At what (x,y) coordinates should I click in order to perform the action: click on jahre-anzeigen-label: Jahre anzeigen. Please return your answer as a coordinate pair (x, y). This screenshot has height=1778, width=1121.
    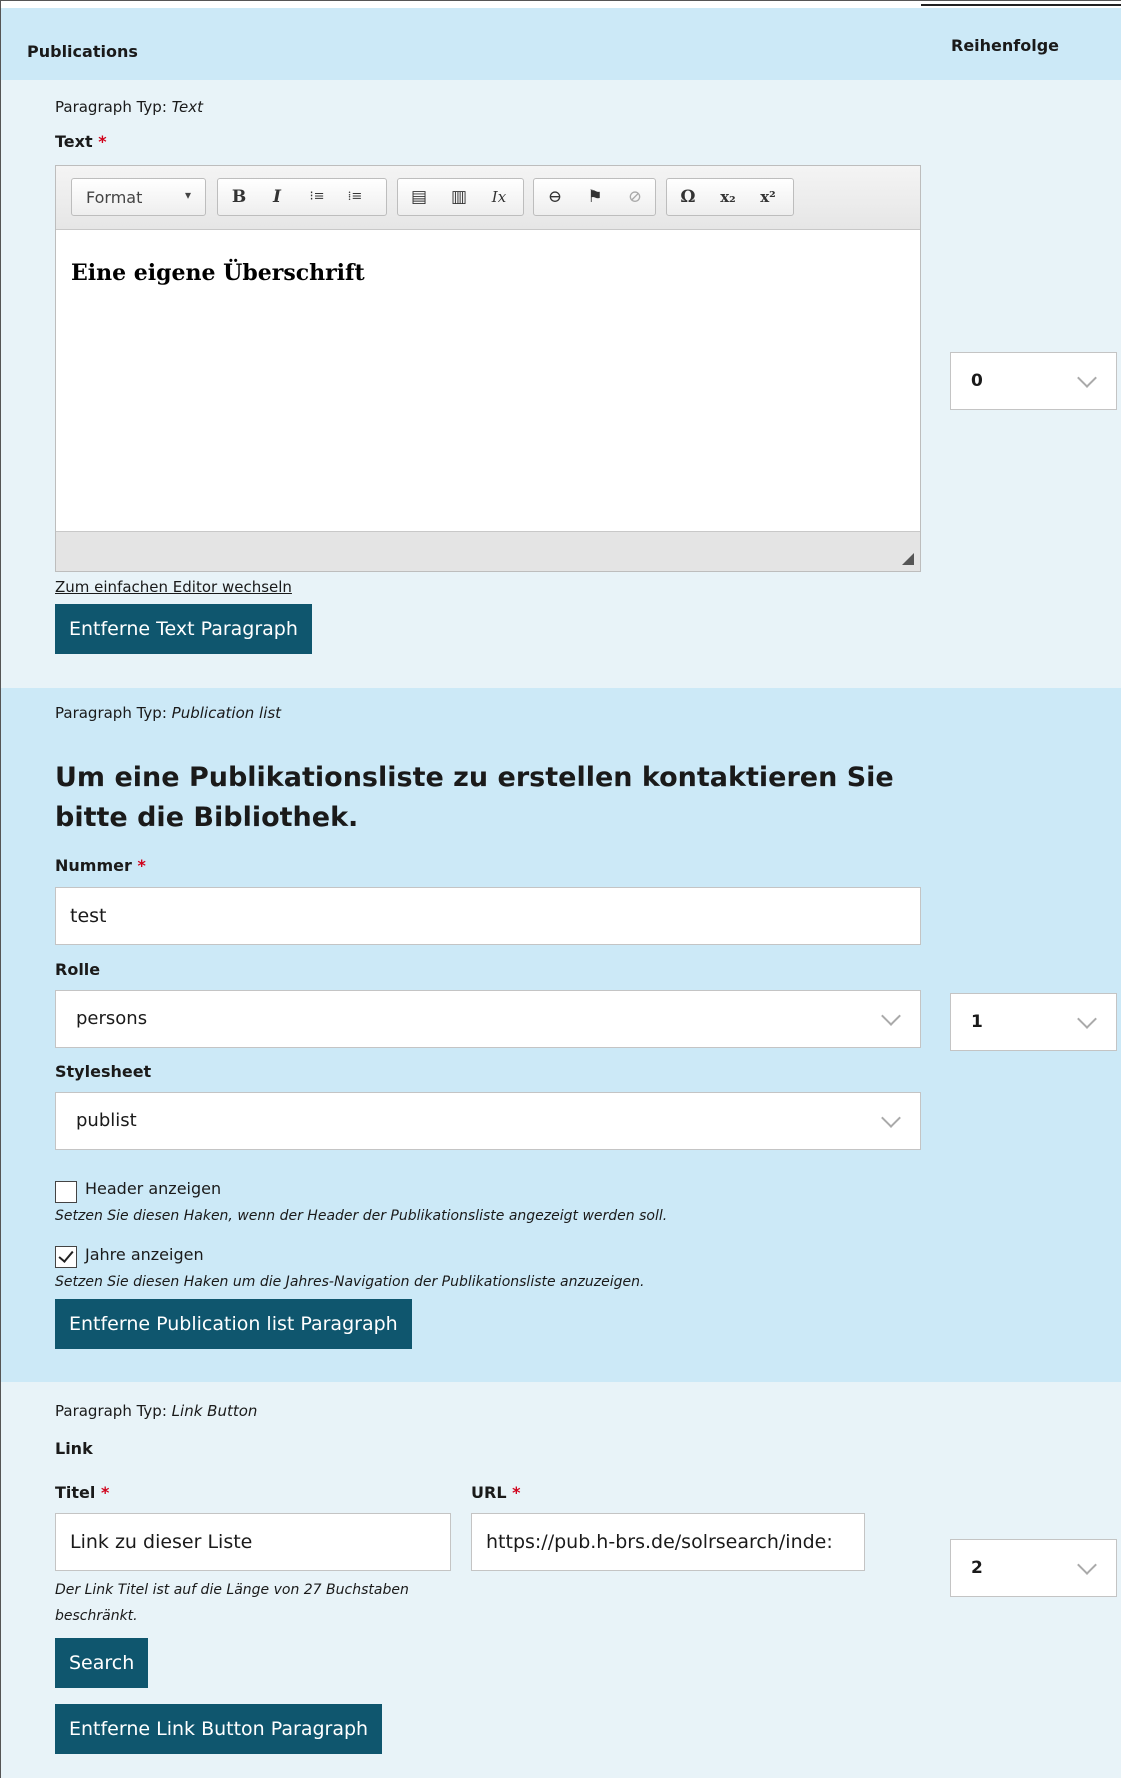
    Looking at the image, I should click on (144, 1254).